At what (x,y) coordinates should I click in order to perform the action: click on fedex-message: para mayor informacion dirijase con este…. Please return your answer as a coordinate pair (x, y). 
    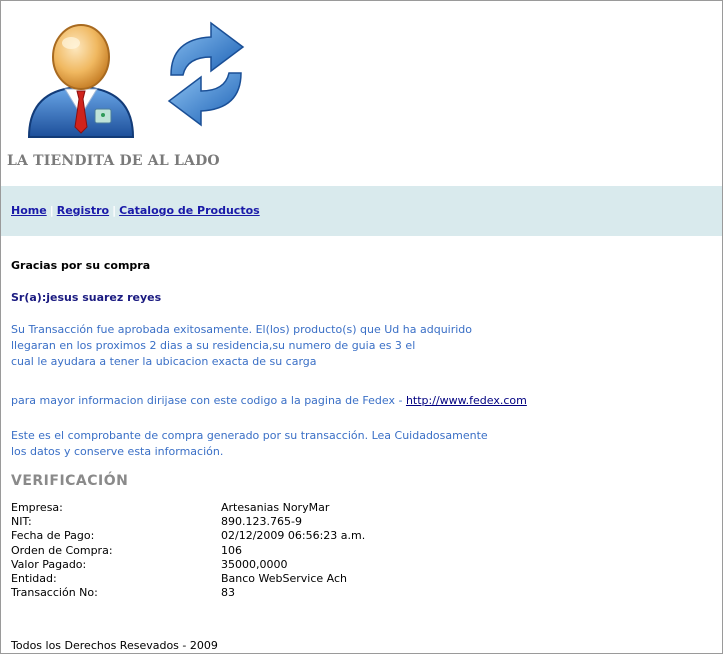
    Looking at the image, I should click on (269, 401).